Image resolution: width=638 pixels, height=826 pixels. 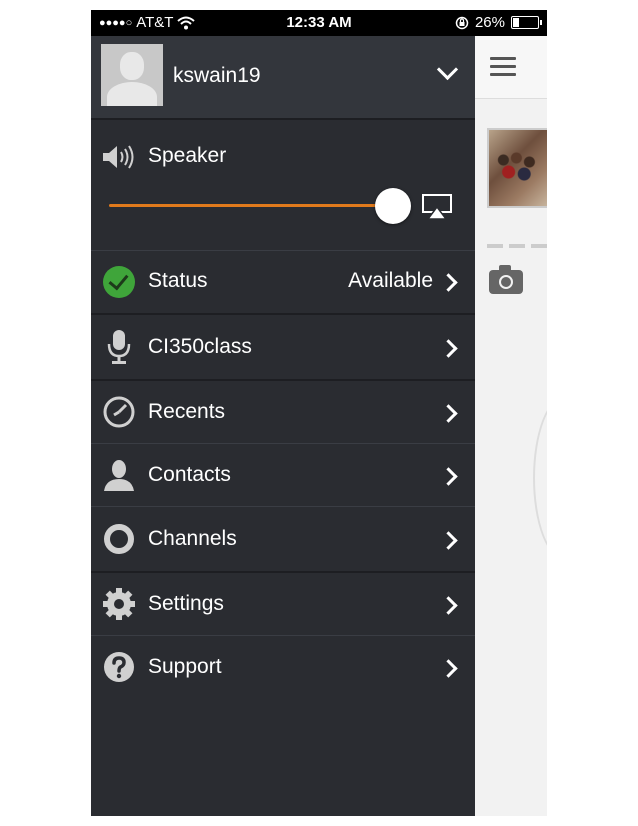 I want to click on check-circle-icon, so click(x=119, y=282).